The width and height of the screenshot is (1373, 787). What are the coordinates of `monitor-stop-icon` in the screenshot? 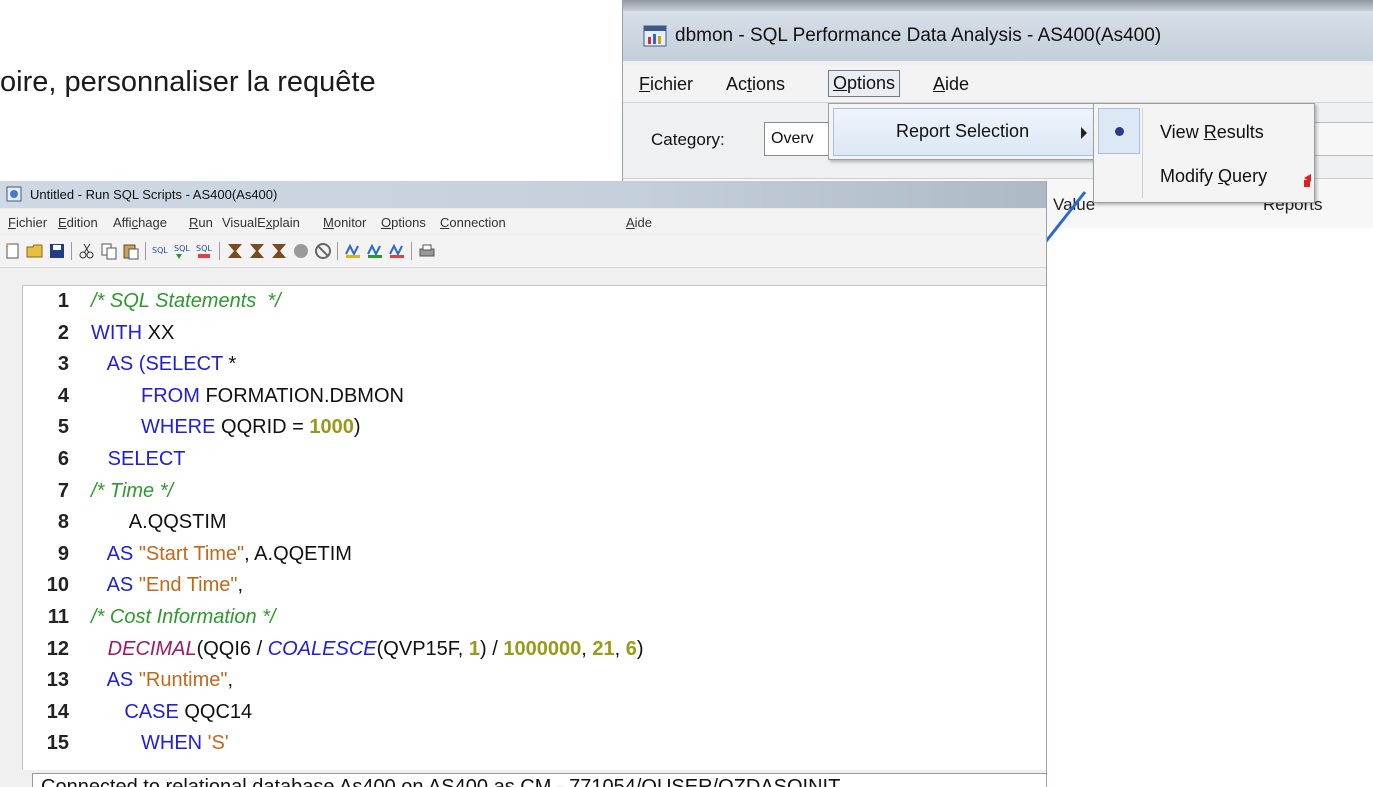 It's located at (397, 251).